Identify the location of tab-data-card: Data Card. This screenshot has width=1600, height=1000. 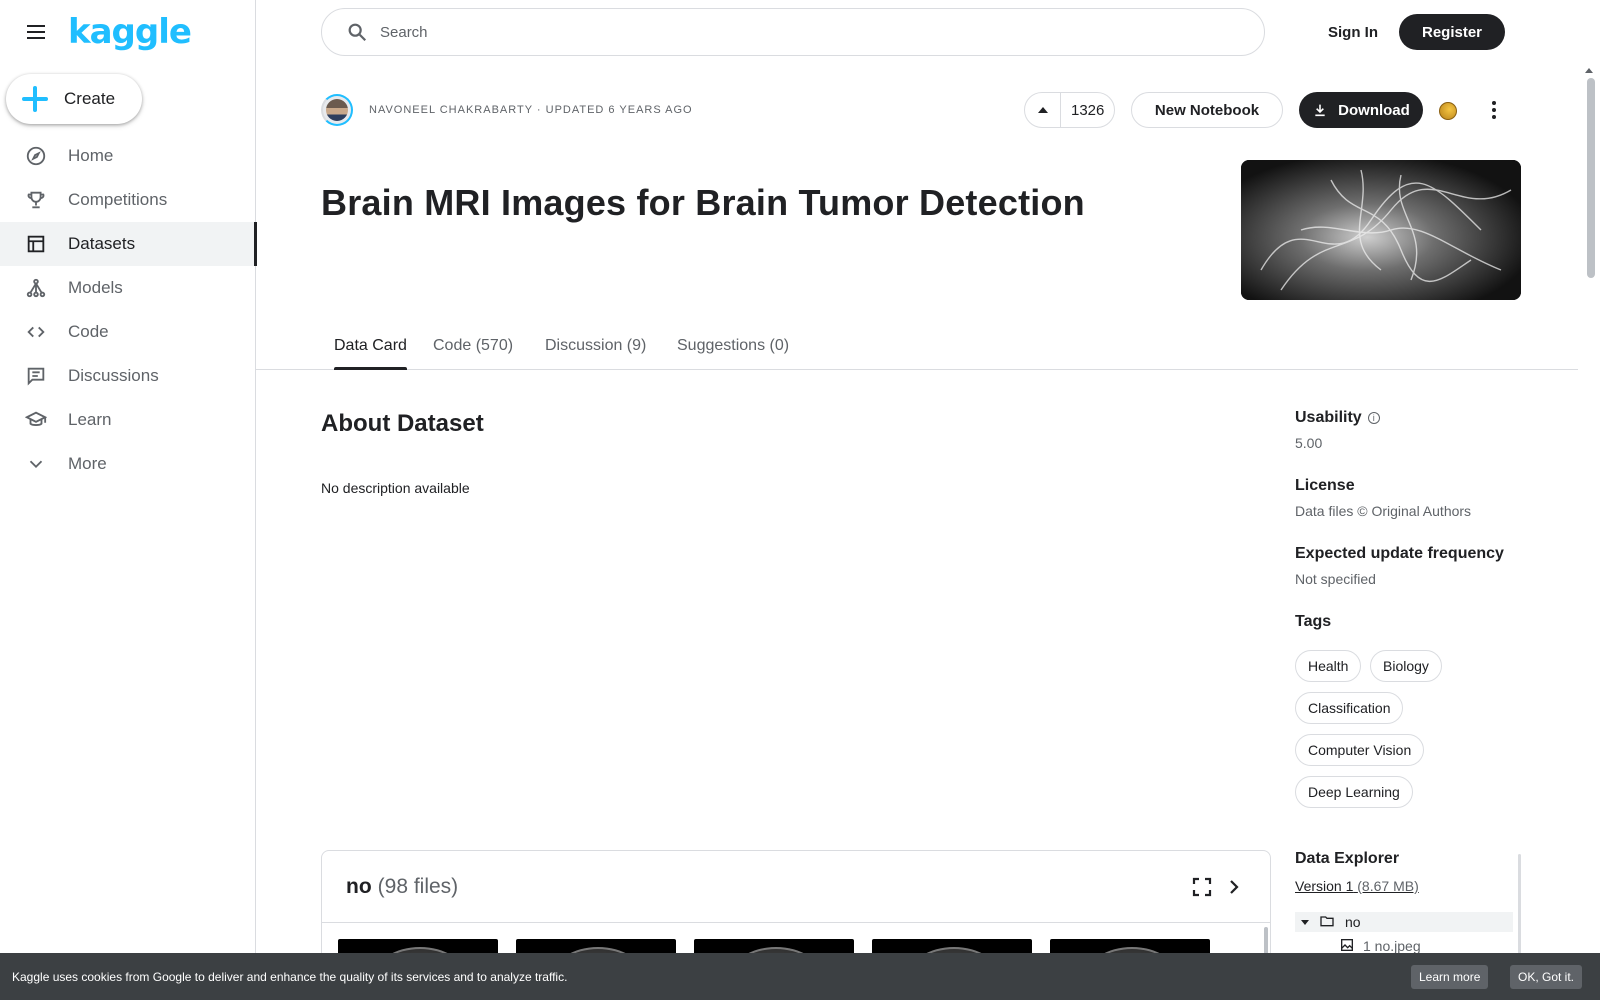
(370, 346).